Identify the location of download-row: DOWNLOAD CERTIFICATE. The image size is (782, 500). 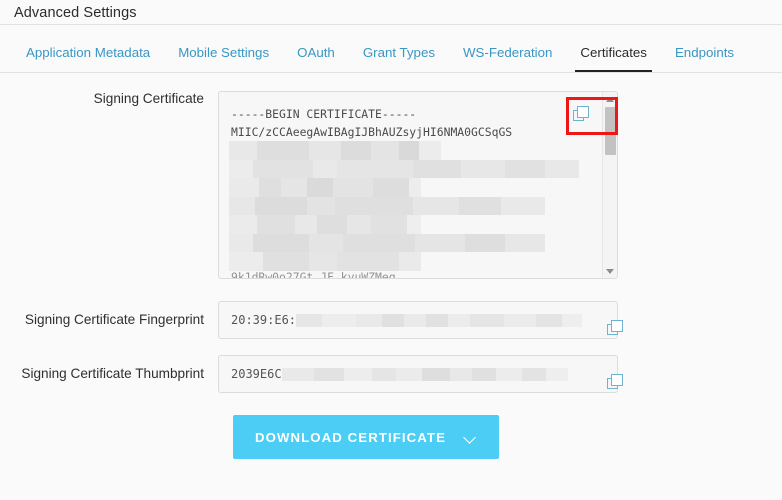
(391, 437).